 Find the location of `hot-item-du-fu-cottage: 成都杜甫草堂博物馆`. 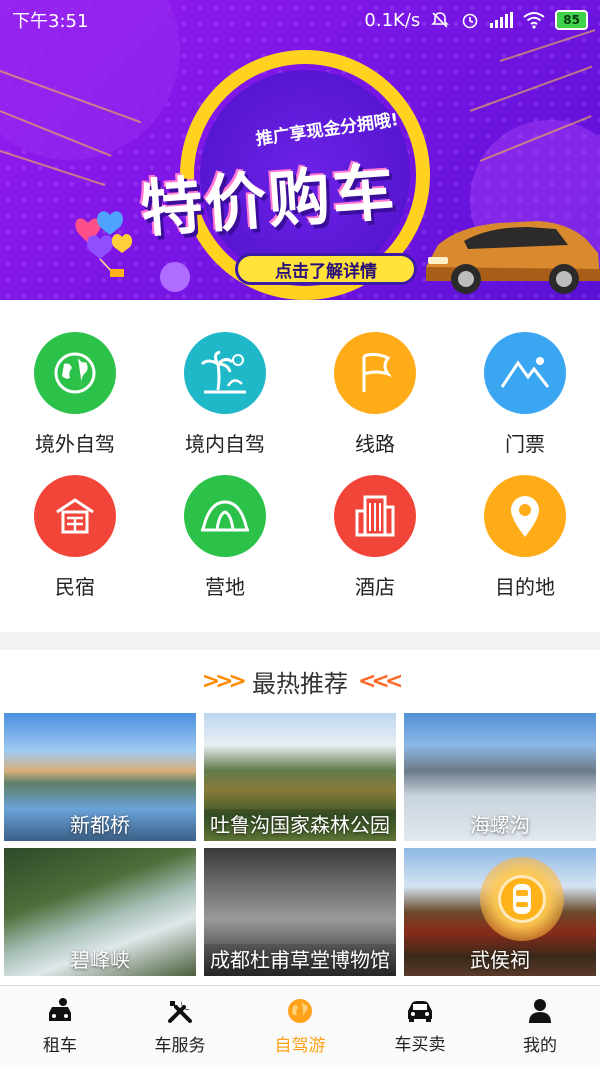

hot-item-du-fu-cottage: 成都杜甫草堂博物馆 is located at coordinates (300, 912).